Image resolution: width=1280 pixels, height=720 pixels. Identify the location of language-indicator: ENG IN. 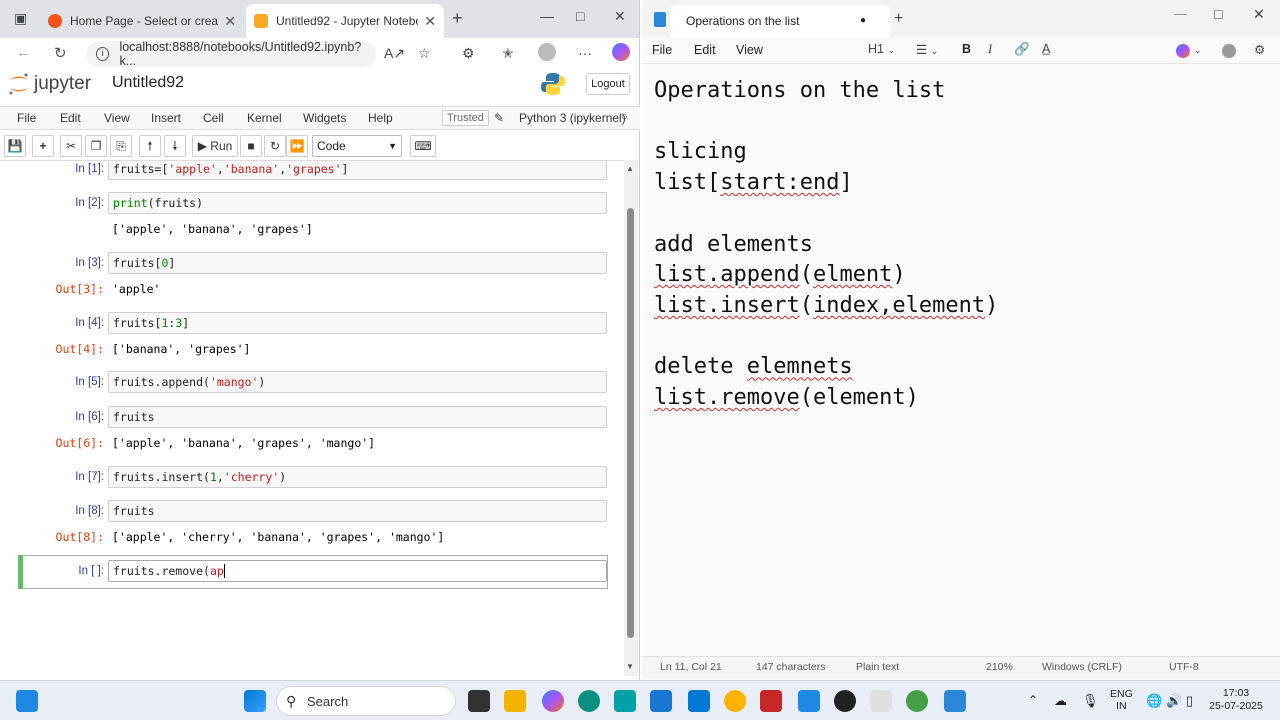
(1121, 700).